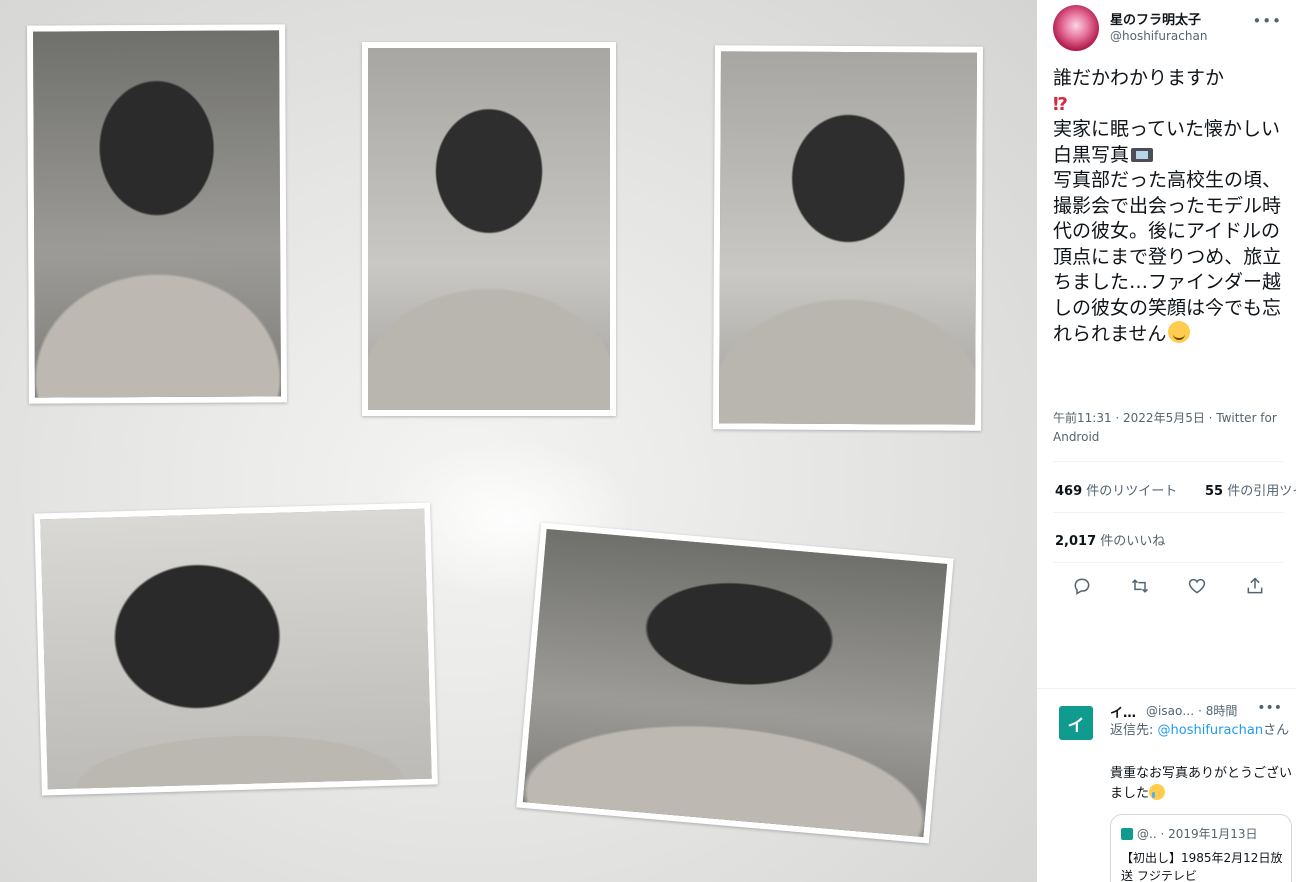  I want to click on photo-print-5-image, so click(735, 683).